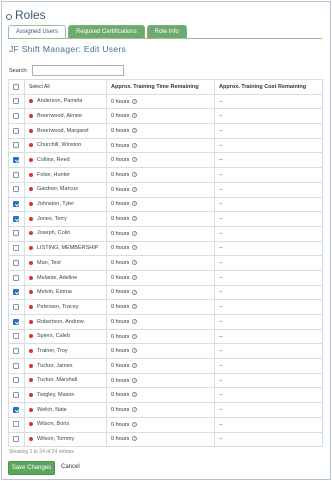 This screenshot has width=332, height=481. What do you see at coordinates (165, 219) in the screenshot?
I see `table-row: Jones, Terry 0 hours? --` at bounding box center [165, 219].